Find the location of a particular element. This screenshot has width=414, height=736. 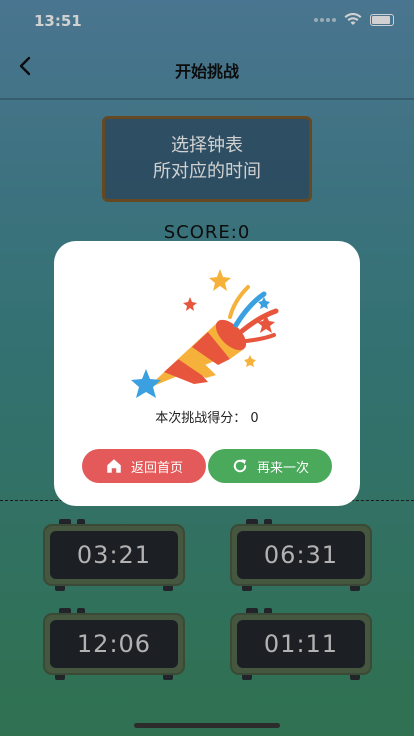

party-popper-icon is located at coordinates (205, 333).